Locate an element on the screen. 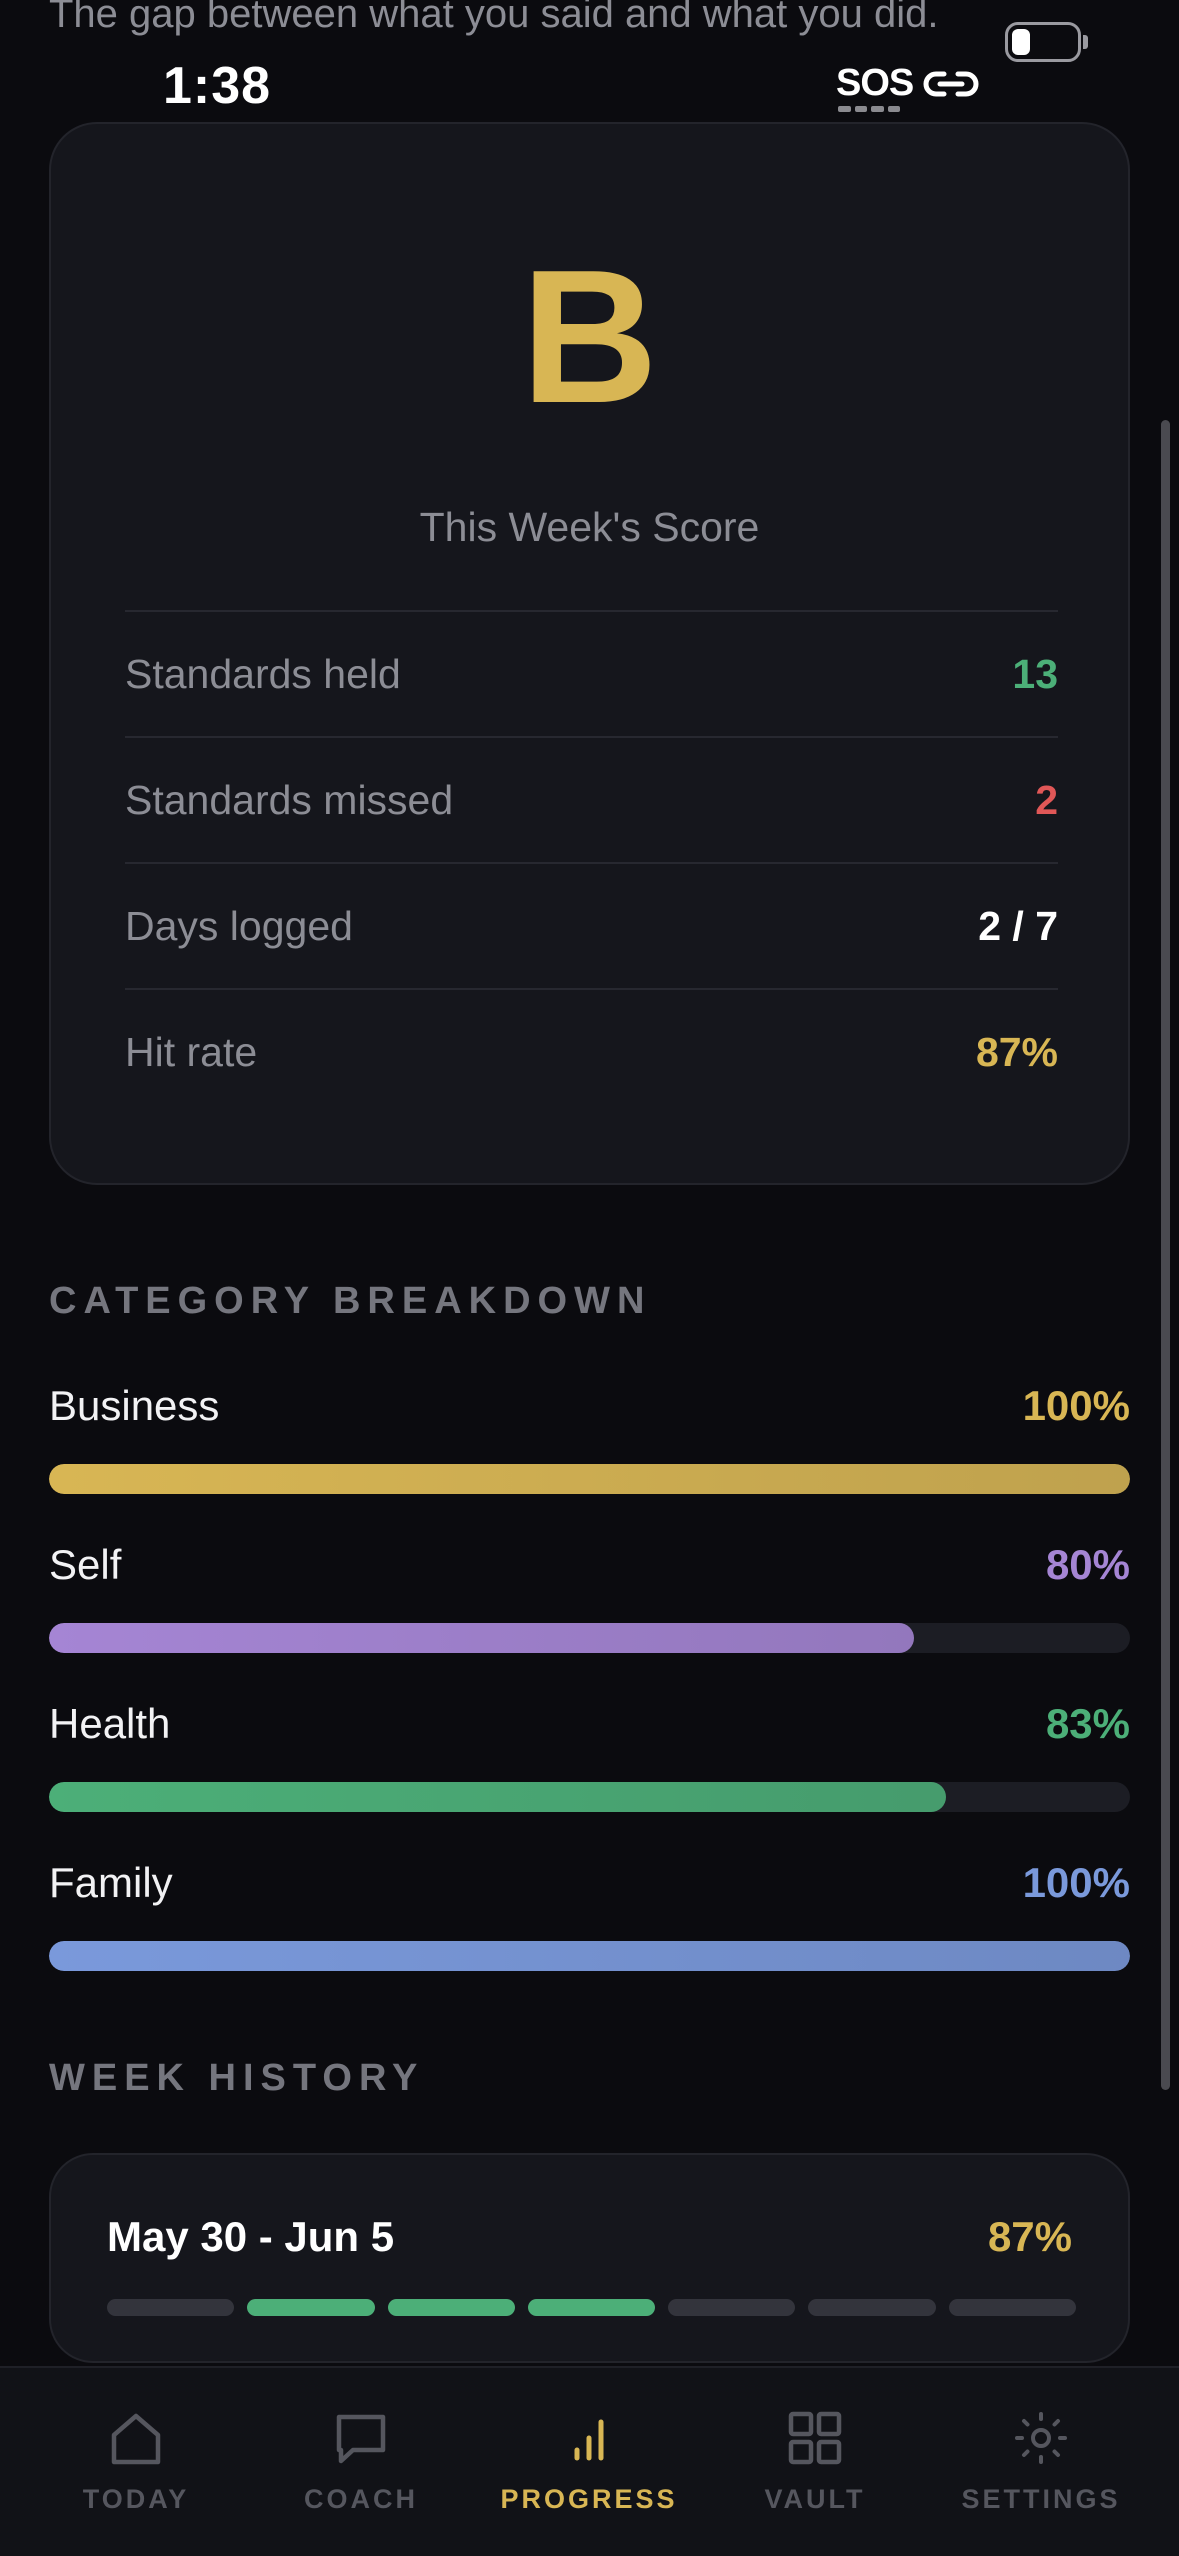  gear-icon is located at coordinates (1041, 2438).